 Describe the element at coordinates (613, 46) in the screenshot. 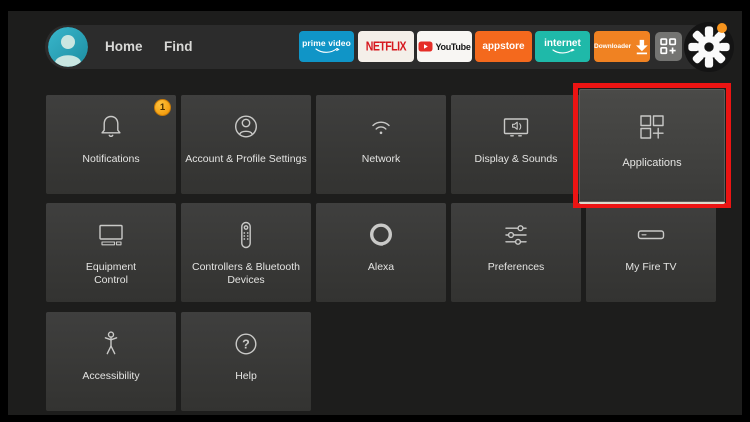

I see `downloader-label: Downloader` at that location.